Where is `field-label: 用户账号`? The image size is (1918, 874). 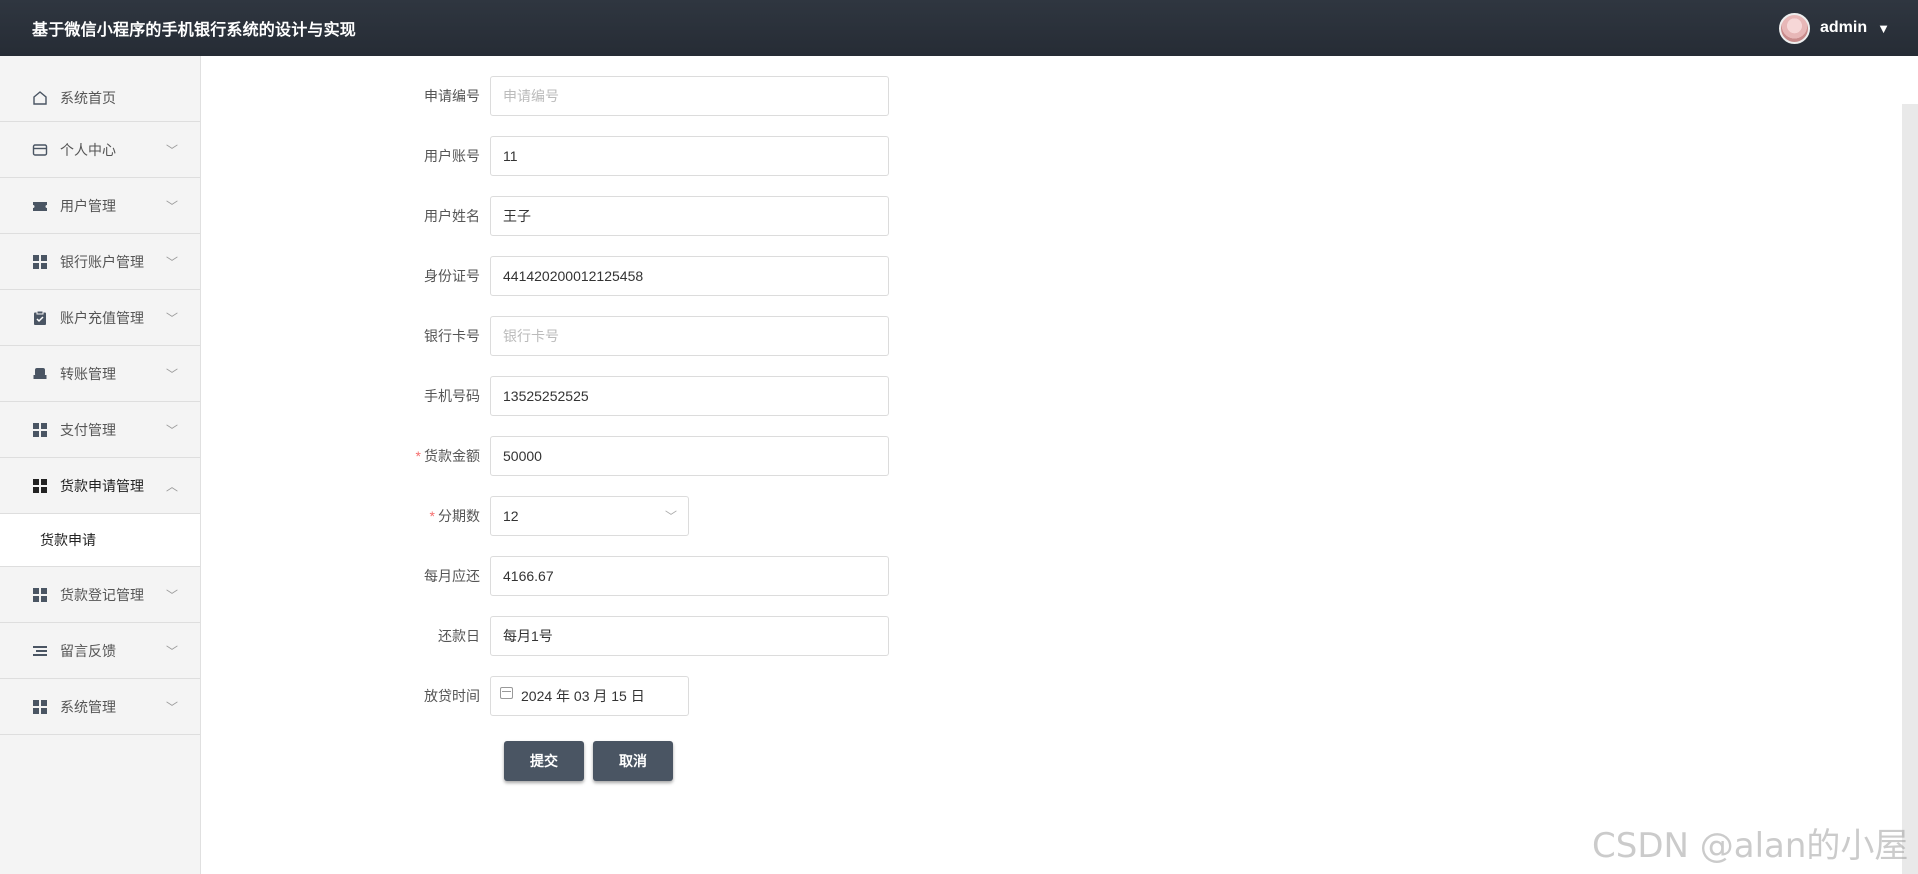
field-label: 用户账号 is located at coordinates (452, 156).